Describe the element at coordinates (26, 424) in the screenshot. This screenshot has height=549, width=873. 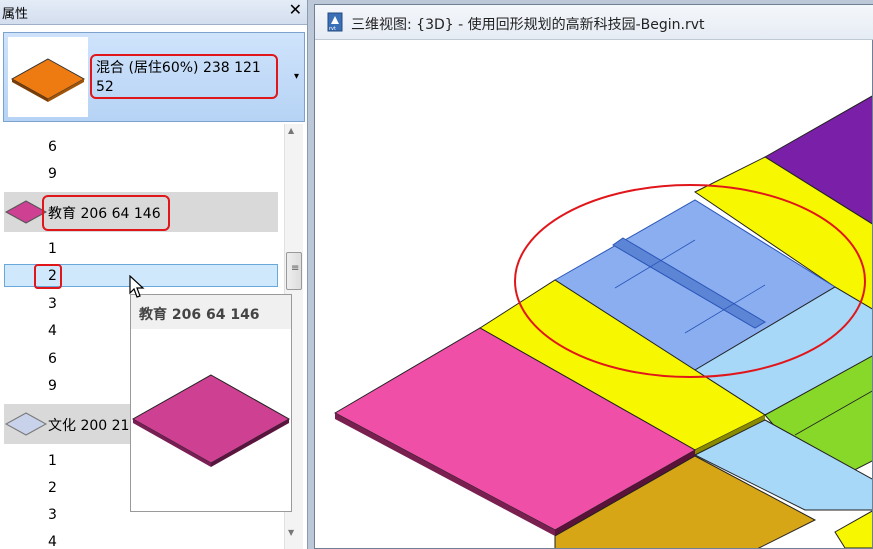
I see `culture-swatch` at that location.